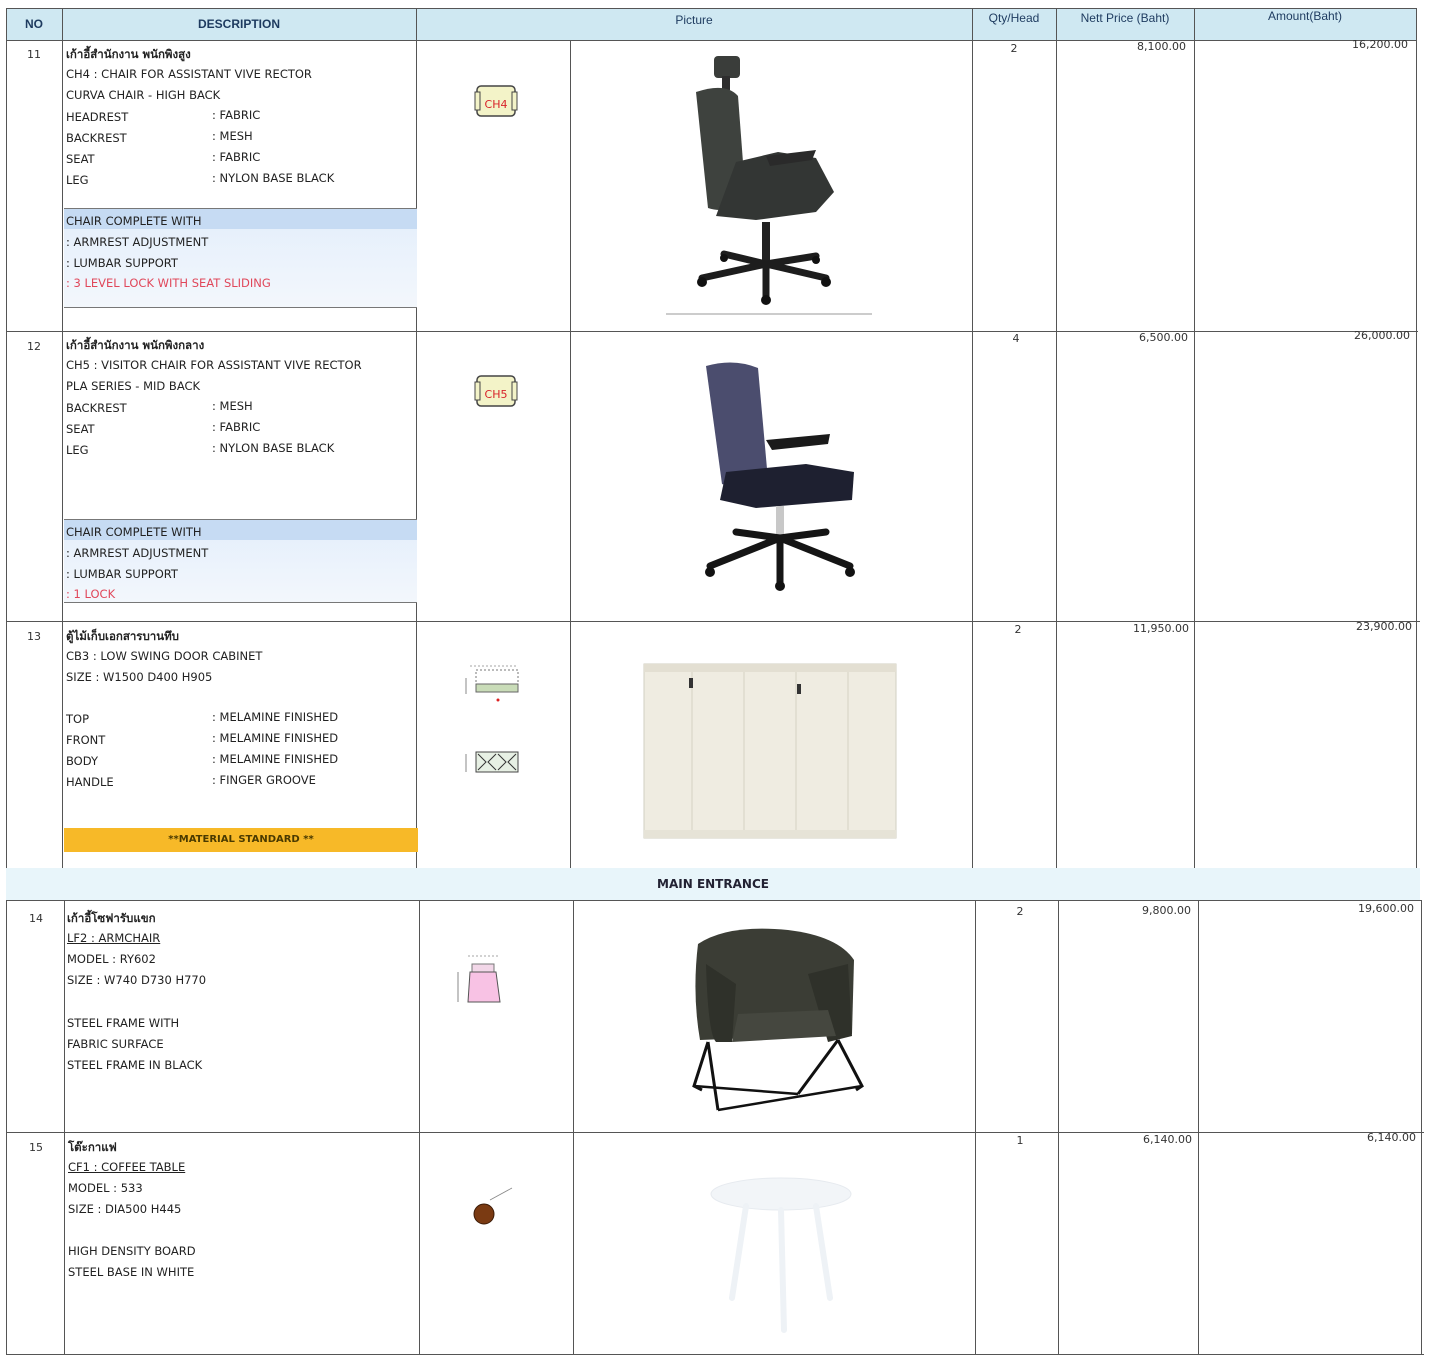 The image size is (1432, 1357). Describe the element at coordinates (189, 74) in the screenshot. I see `item-code: CH4 : CHAIR FOR ASSISTANT VIVE RECTOR` at that location.